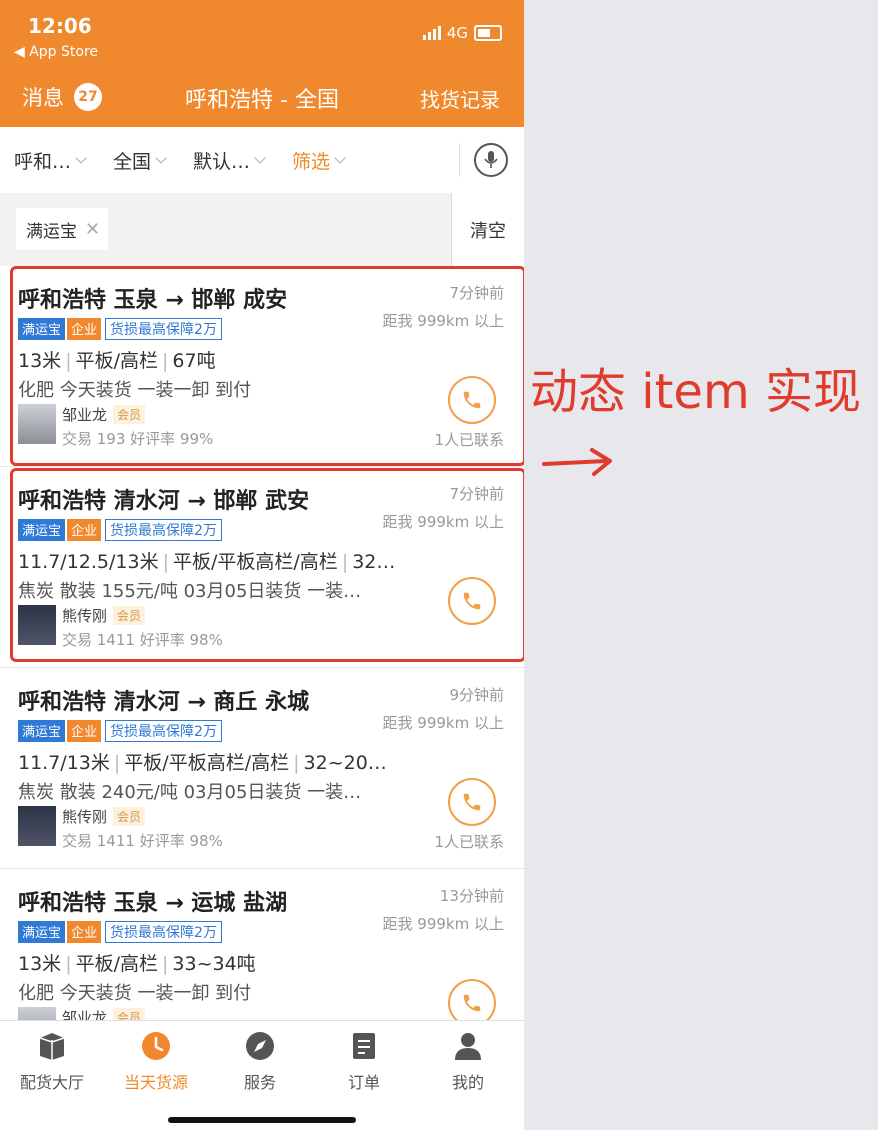 This screenshot has height=1130, width=878. What do you see at coordinates (51, 231) in the screenshot?
I see `tag-chip-label: 满运宝` at bounding box center [51, 231].